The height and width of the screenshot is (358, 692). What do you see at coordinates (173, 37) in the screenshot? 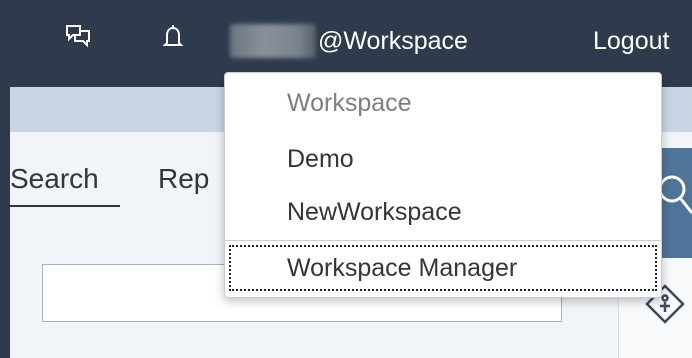
I see `bell-icon` at bounding box center [173, 37].